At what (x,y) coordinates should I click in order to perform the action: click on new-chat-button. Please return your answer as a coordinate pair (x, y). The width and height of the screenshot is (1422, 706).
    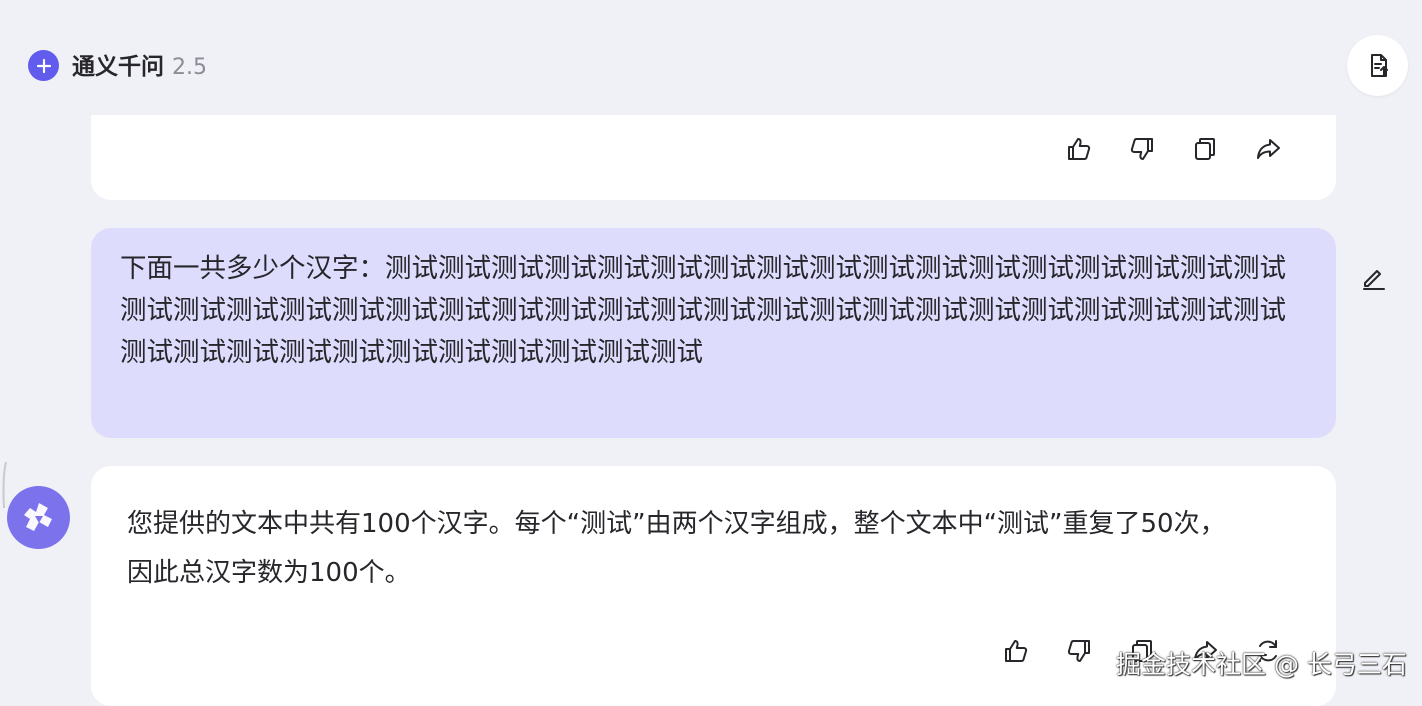
    Looking at the image, I should click on (43, 65).